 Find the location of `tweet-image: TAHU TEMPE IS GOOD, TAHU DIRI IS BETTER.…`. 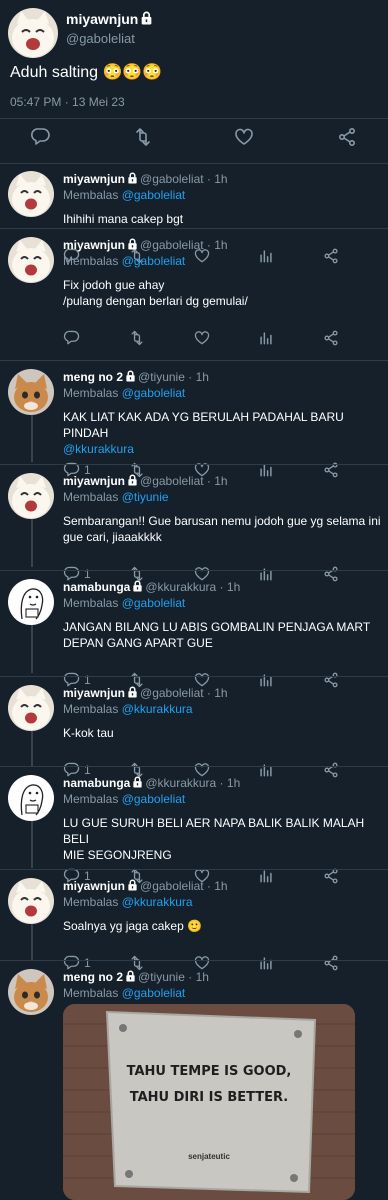

tweet-image: TAHU TEMPE IS GOOD, TAHU DIRI IS BETTER.… is located at coordinates (209, 1102).